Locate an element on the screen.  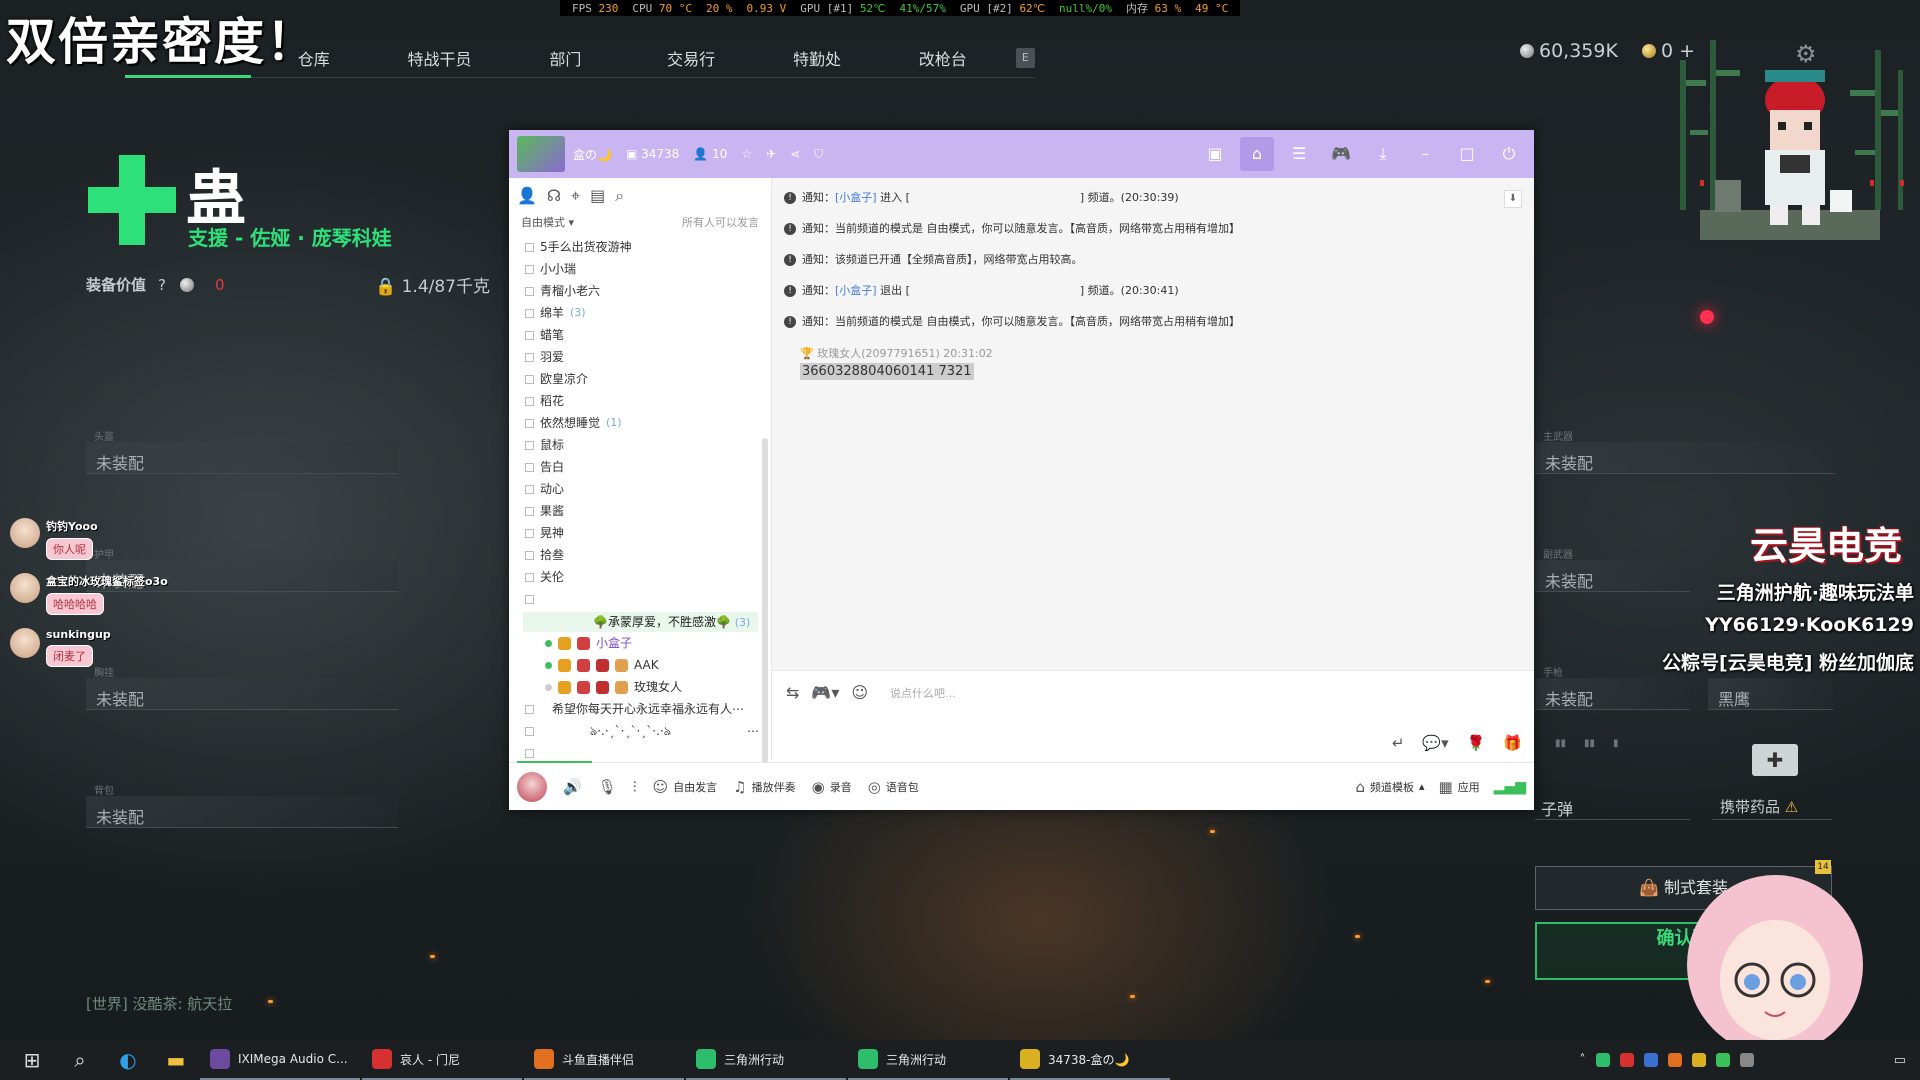
tray-wechat-icon is located at coordinates (1722, 1060).